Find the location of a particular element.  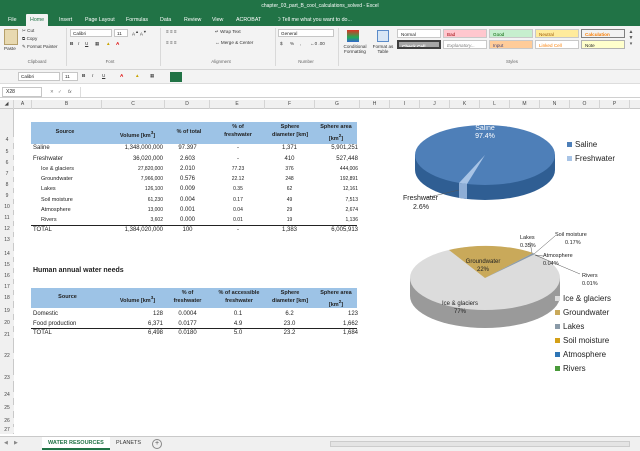

t1-cell-pct-total: 0.576 is located at coordinates (187, 179).